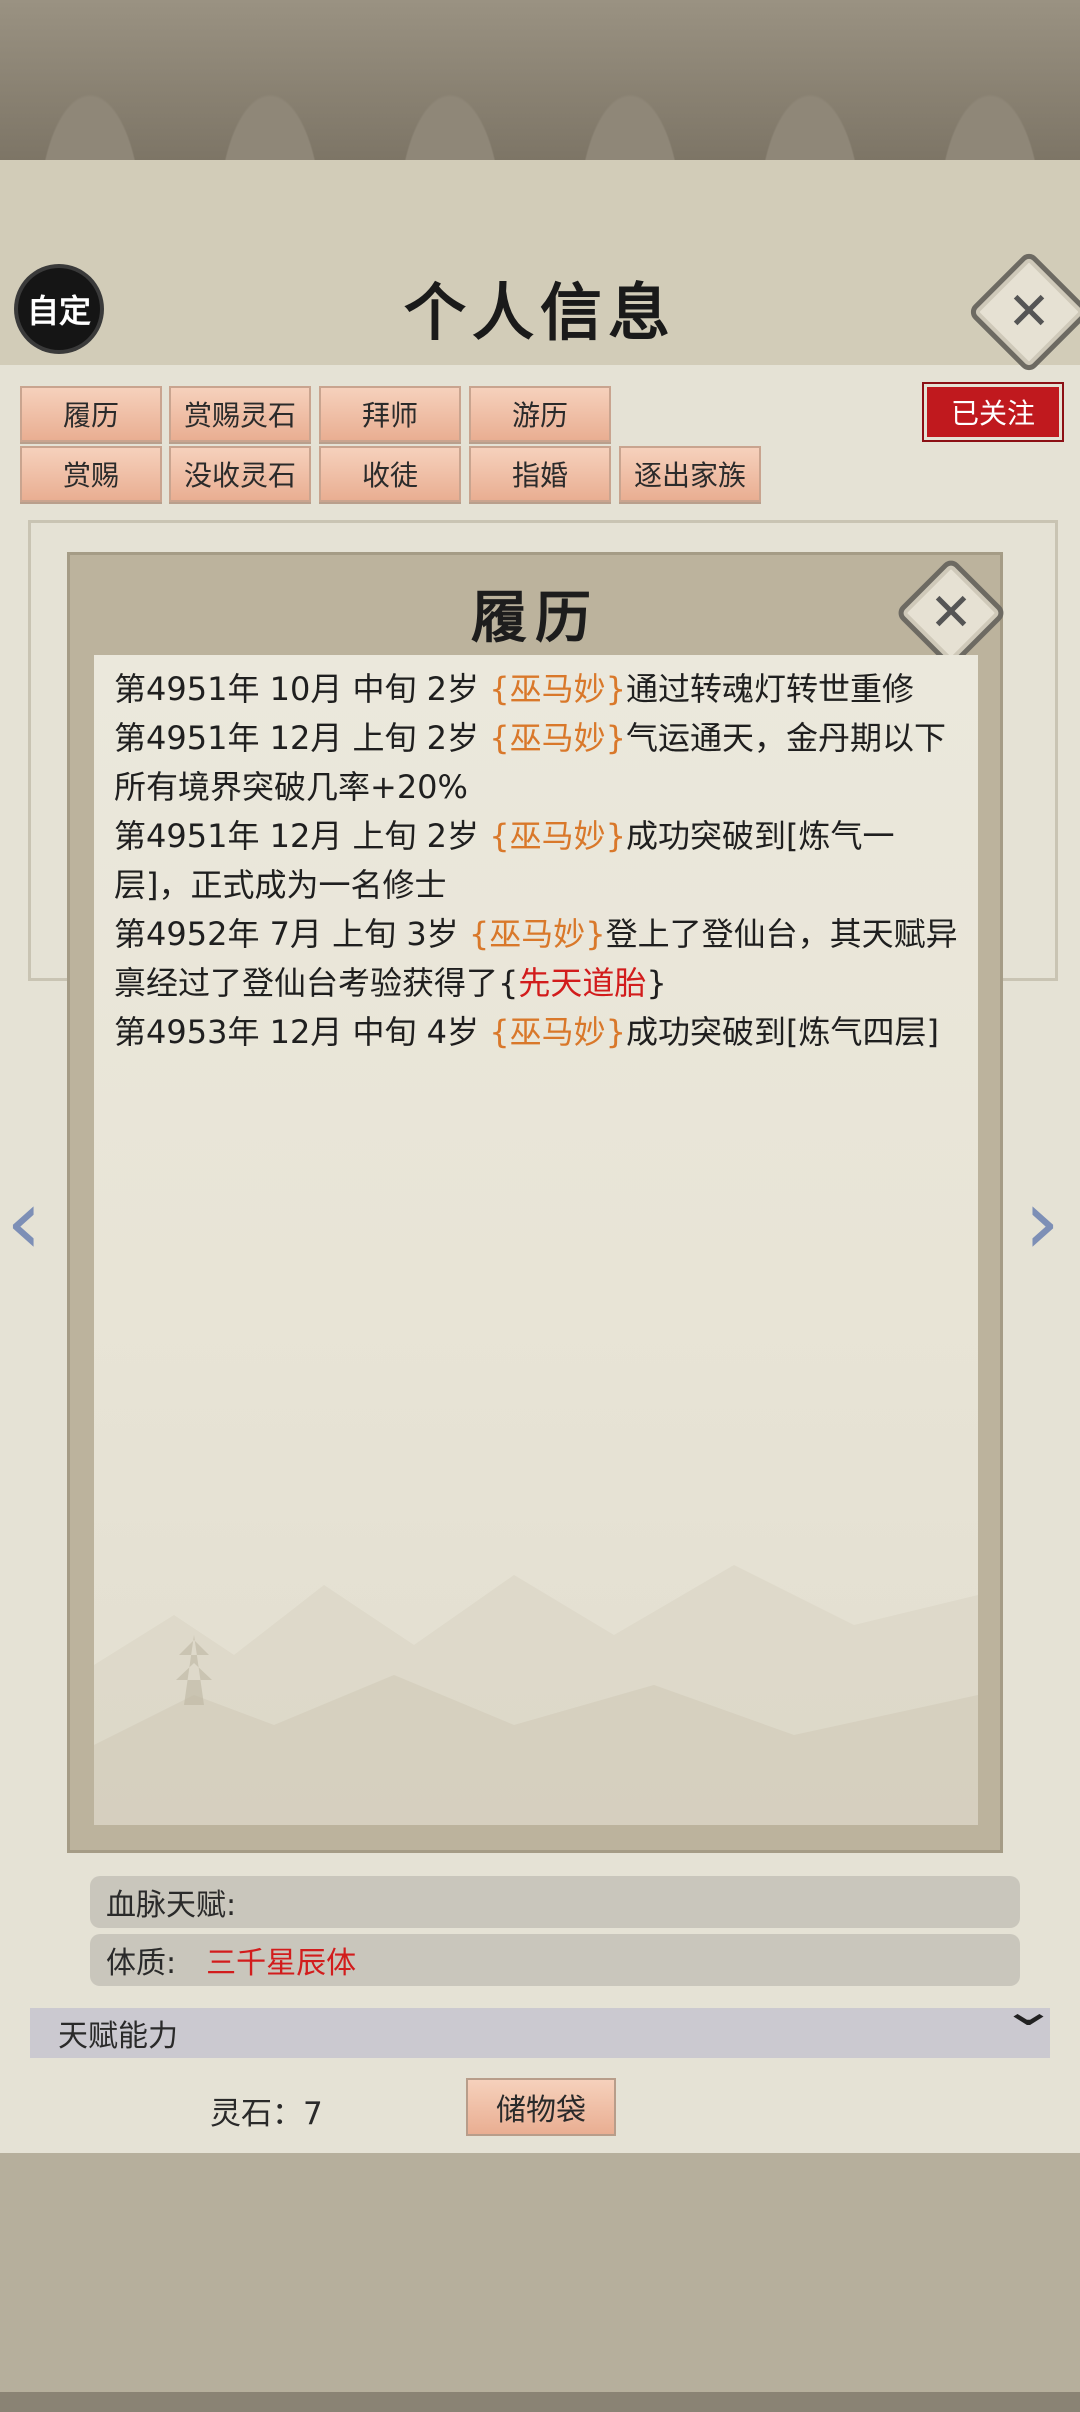 The width and height of the screenshot is (1080, 2412). What do you see at coordinates (24, 1222) in the screenshot?
I see `prev-arrow-icon: ‹` at bounding box center [24, 1222].